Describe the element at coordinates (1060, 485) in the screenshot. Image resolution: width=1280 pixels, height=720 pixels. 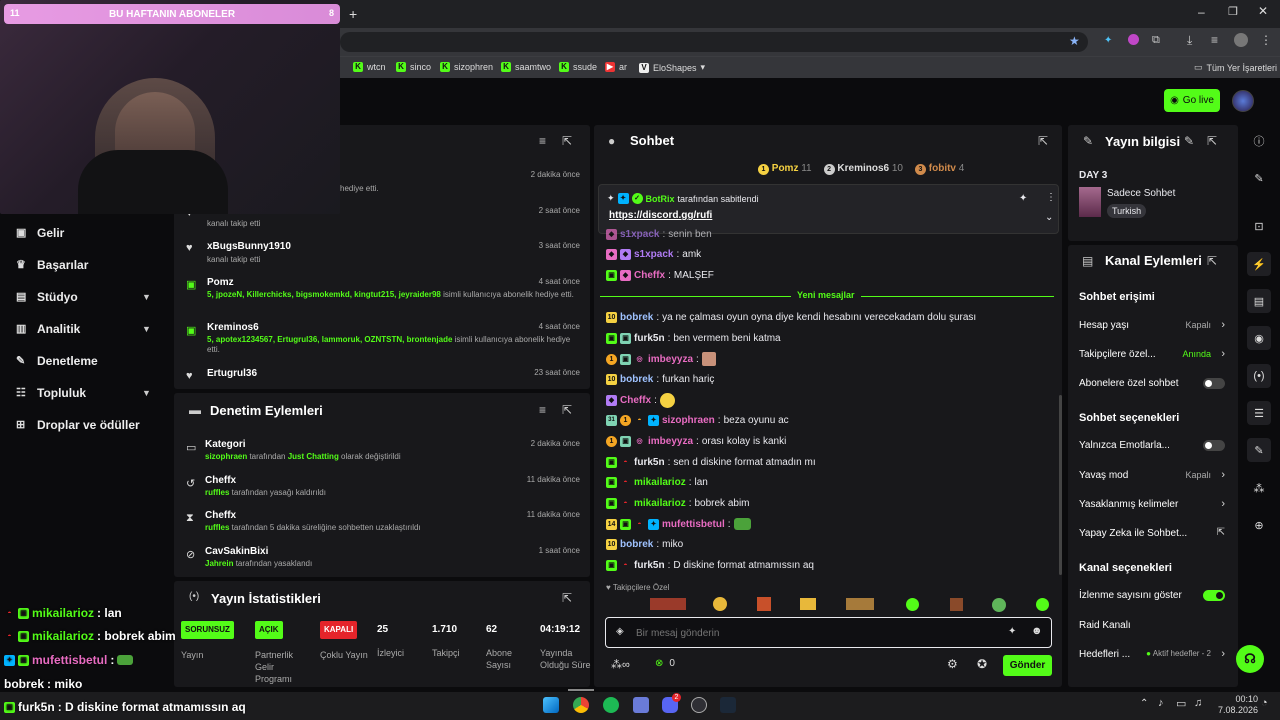
I see `chat-scrollbar` at that location.